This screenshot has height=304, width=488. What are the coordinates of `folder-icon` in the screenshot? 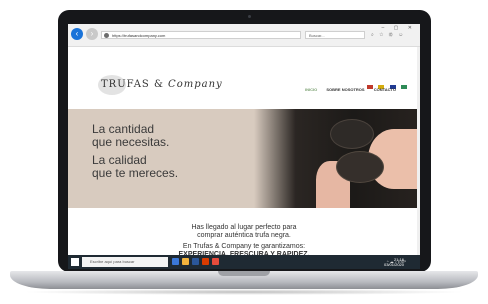 It's located at (185, 261).